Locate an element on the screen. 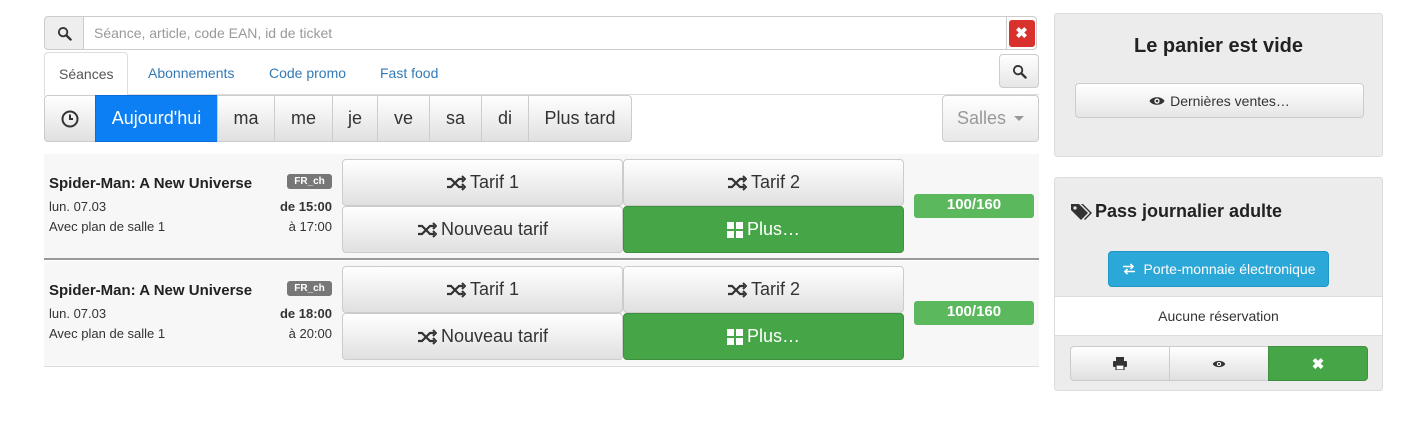 This screenshot has width=1426, height=440. day-sa-button: sa is located at coordinates (455, 118).